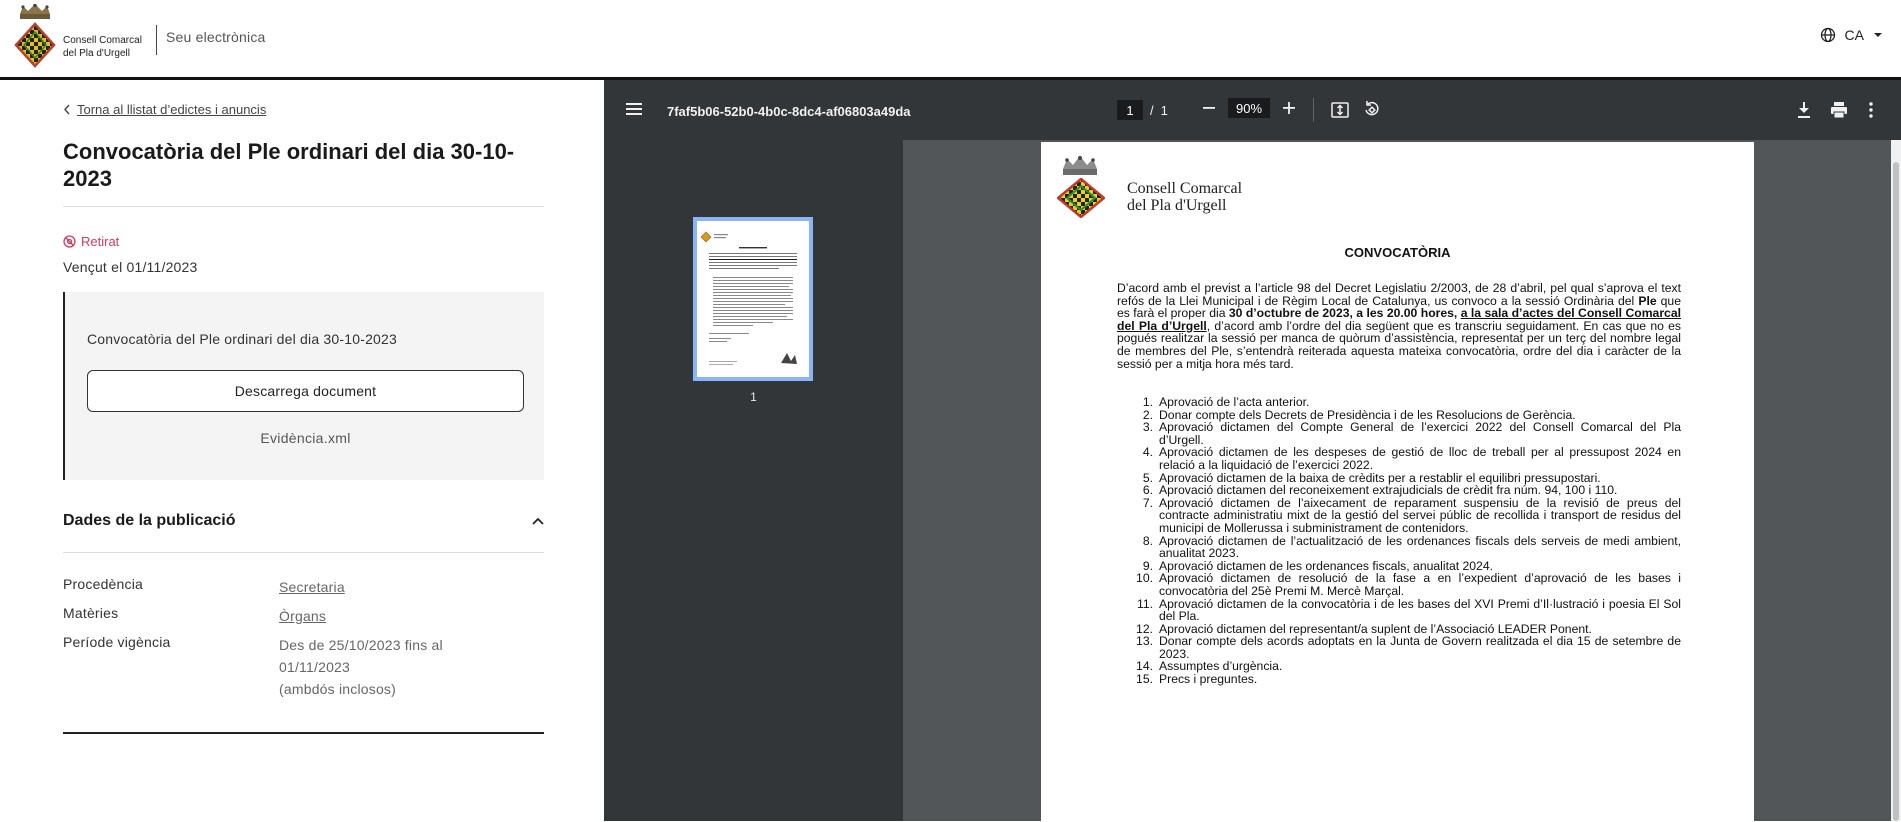  I want to click on meta-label: Procedència, so click(103, 584).